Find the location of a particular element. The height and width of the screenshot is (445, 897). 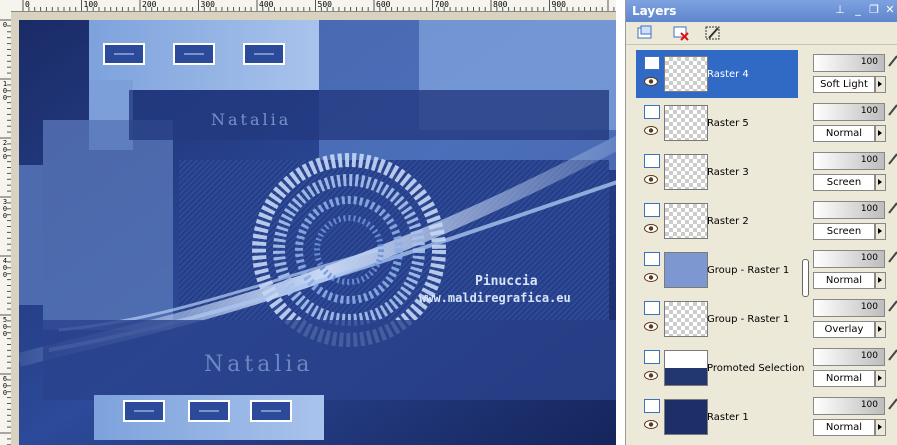

signature-bottom: Natalia is located at coordinates (259, 364).